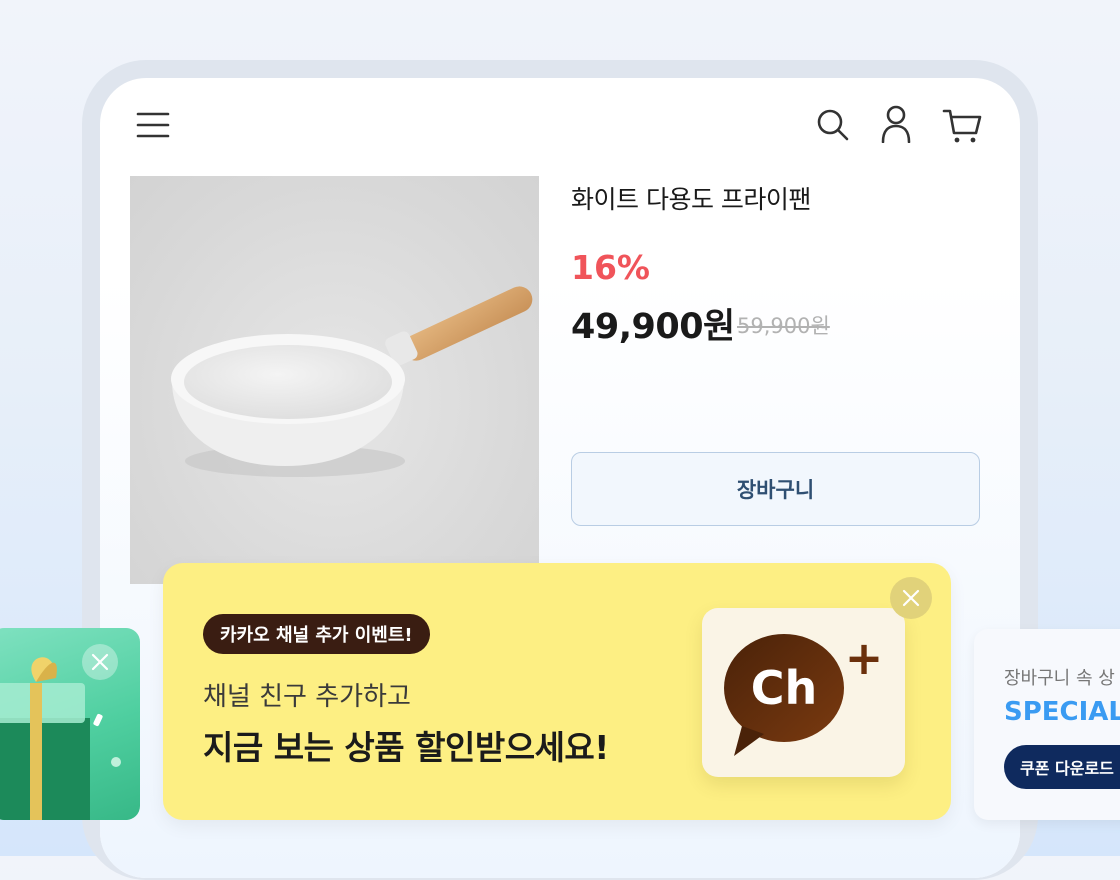  Describe the element at coordinates (1059, 678) in the screenshot. I see `coupon-subtitle: 장바구니 속 상` at that location.